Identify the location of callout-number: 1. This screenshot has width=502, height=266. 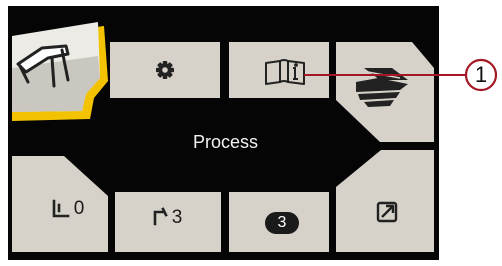
(481, 74).